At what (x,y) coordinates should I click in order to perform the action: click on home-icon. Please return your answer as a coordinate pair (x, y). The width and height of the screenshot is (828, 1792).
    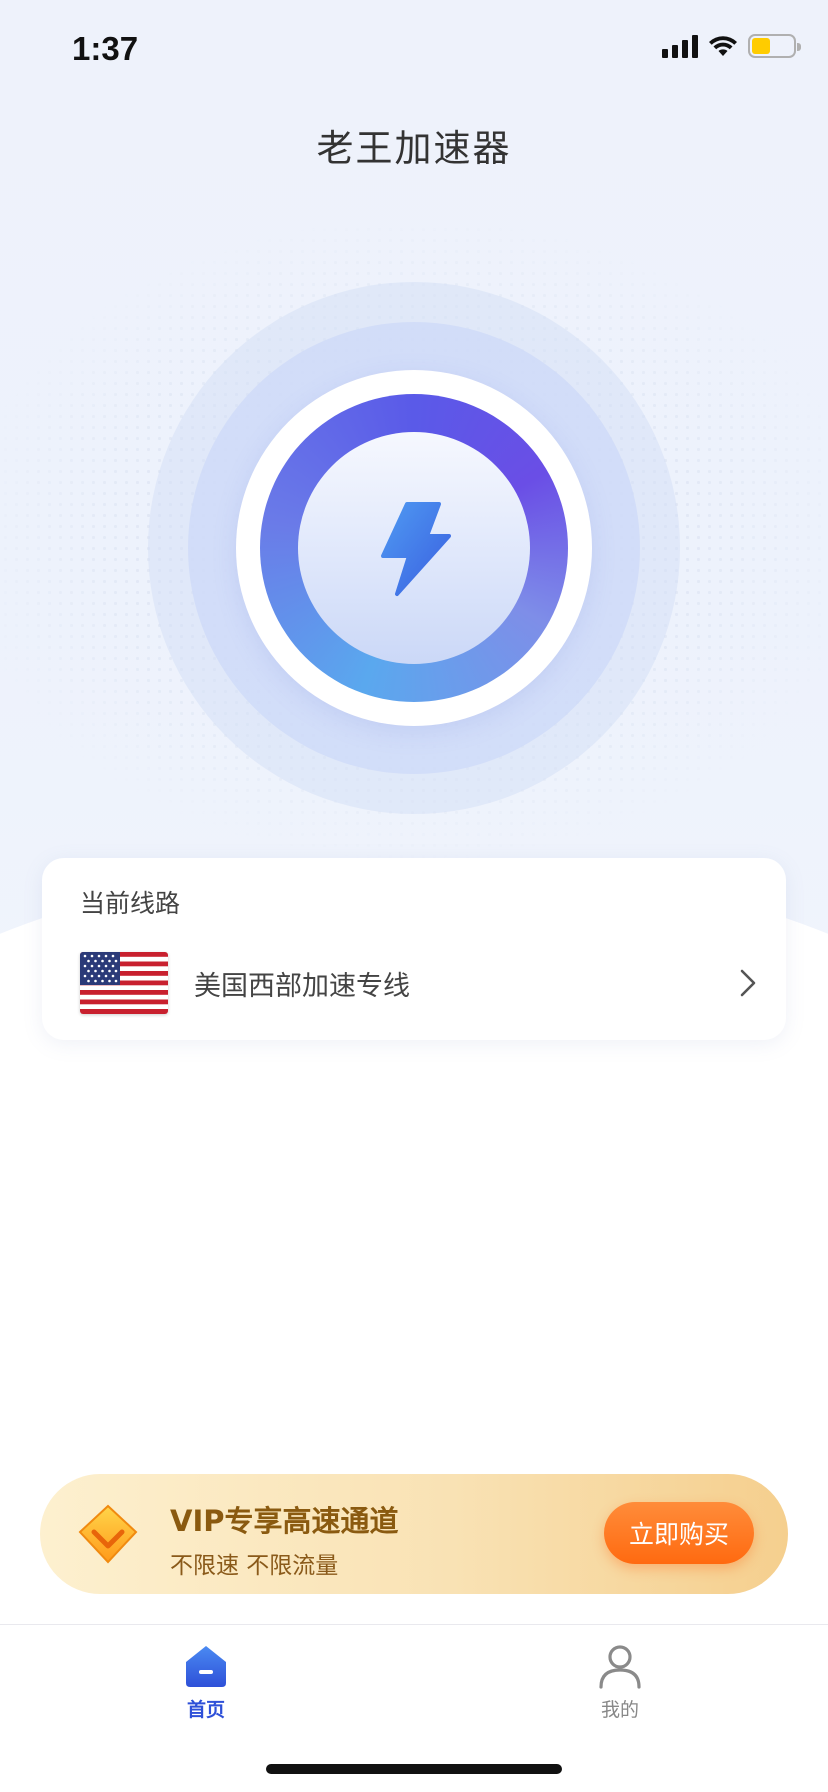
    Looking at the image, I should click on (206, 1666).